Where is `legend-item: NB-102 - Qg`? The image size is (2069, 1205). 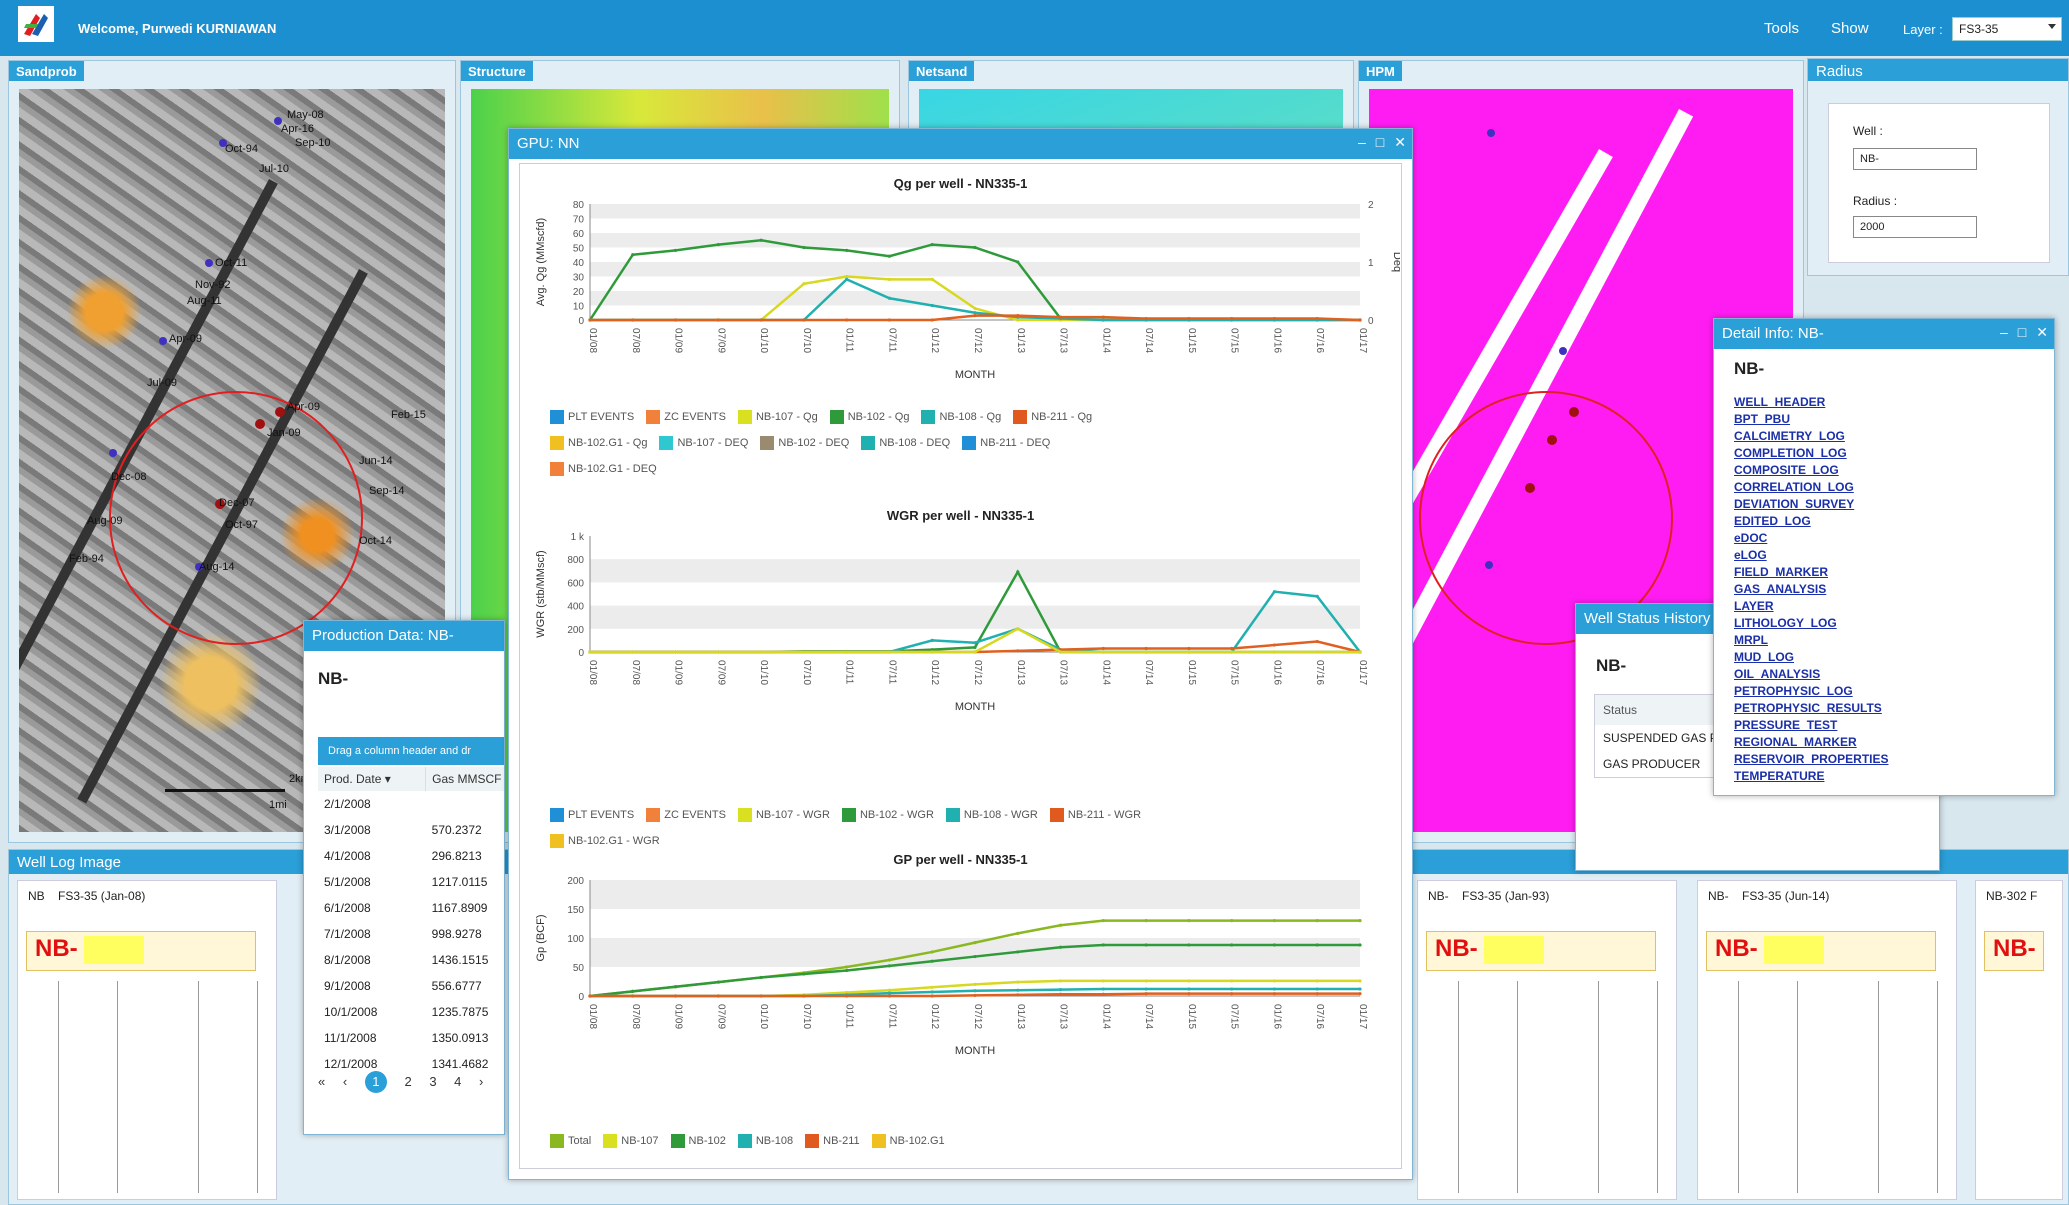
legend-item: NB-102 - Qg is located at coordinates (869, 417).